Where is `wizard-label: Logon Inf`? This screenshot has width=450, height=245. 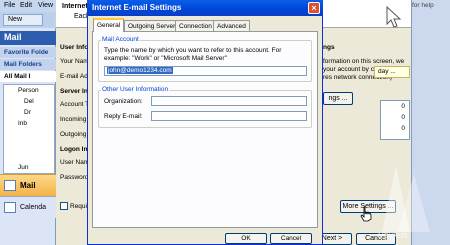
wizard-label: Logon Inf is located at coordinates (75, 149).